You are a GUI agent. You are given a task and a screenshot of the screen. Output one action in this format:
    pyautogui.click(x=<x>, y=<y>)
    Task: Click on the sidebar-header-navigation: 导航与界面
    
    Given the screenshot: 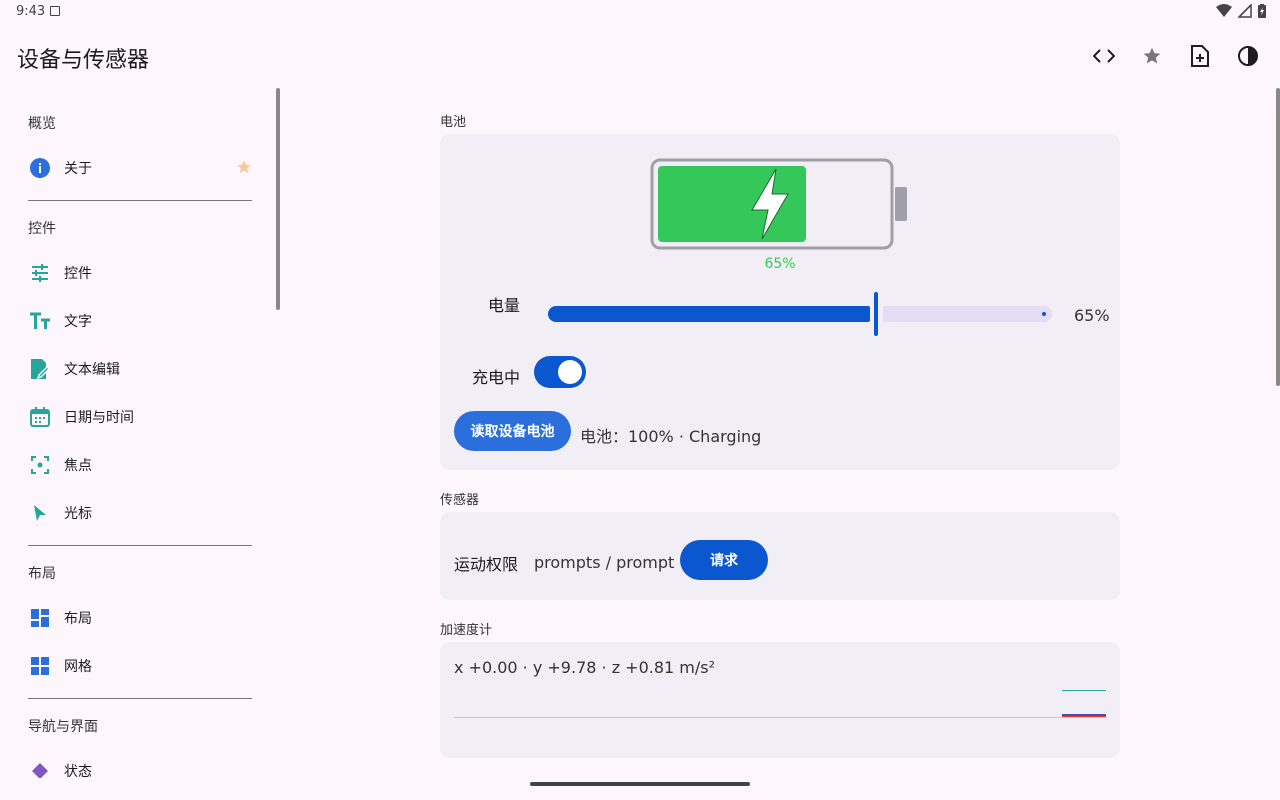 What is the action you would take?
    pyautogui.click(x=63, y=727)
    